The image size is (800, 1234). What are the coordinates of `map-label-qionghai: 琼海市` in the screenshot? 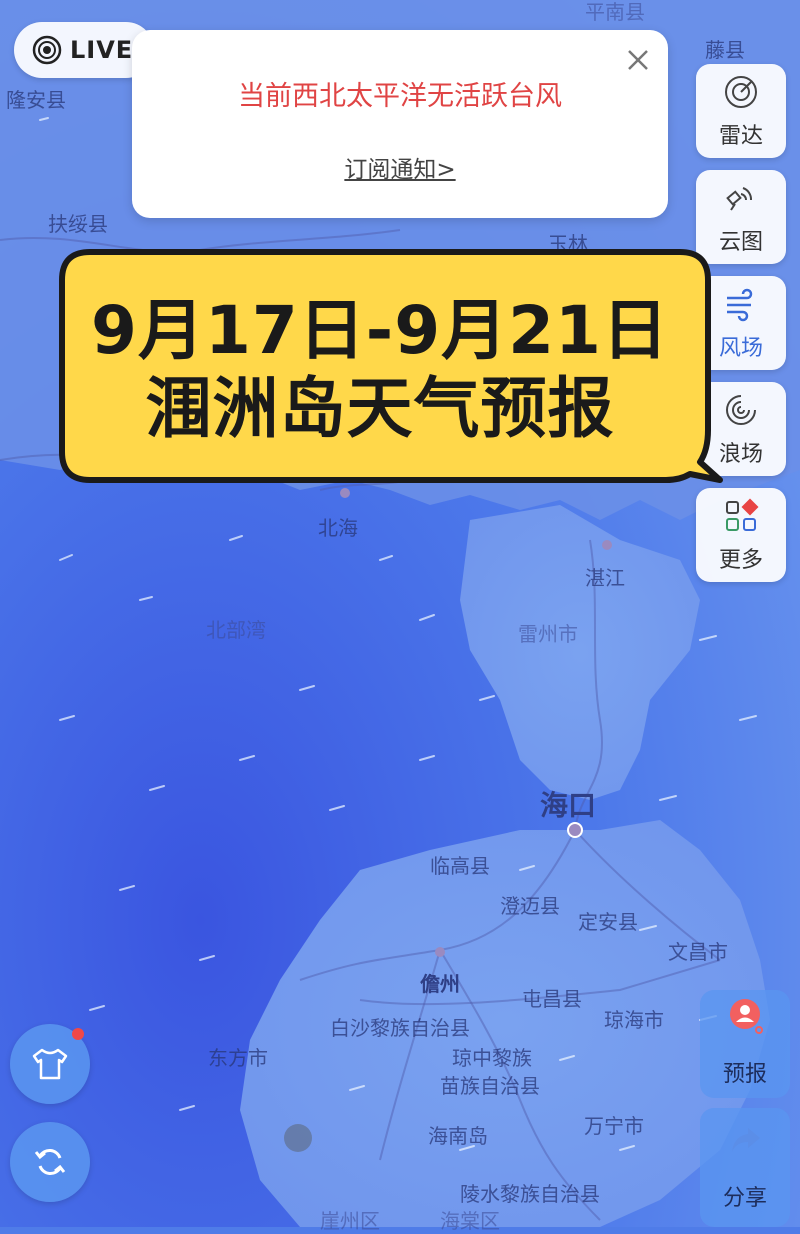 It's located at (634, 1020).